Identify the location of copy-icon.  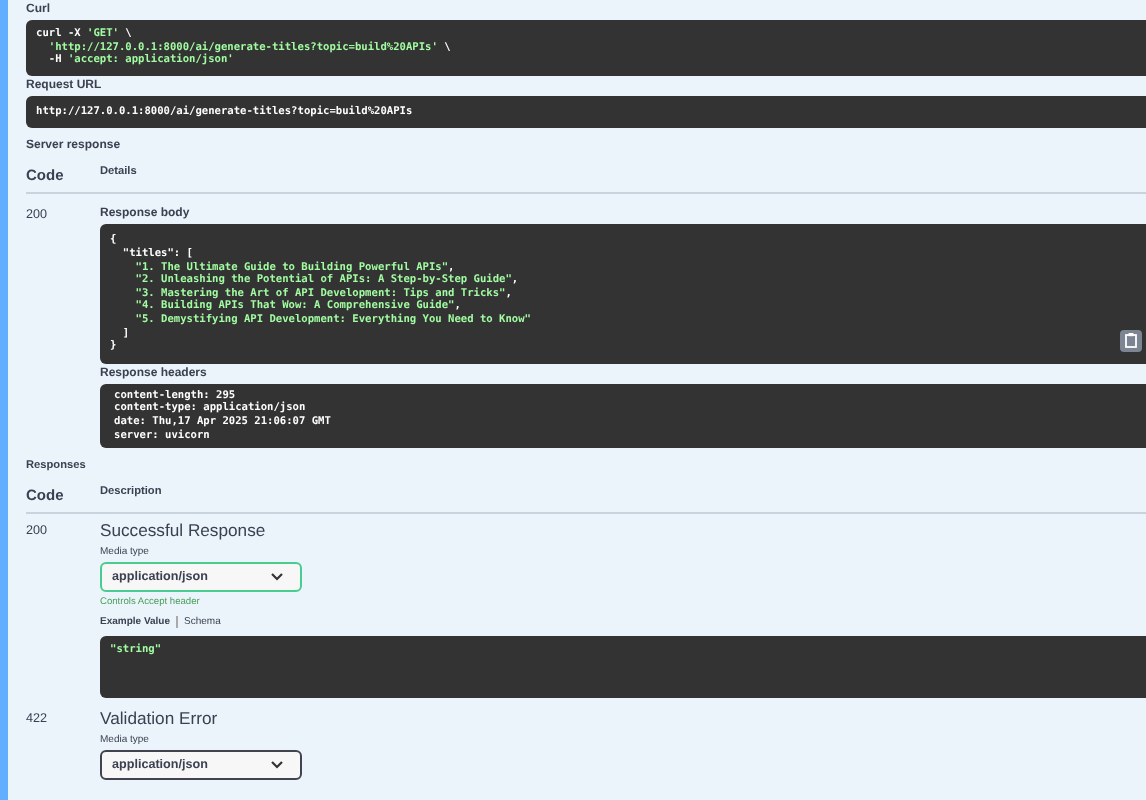
(1131, 340).